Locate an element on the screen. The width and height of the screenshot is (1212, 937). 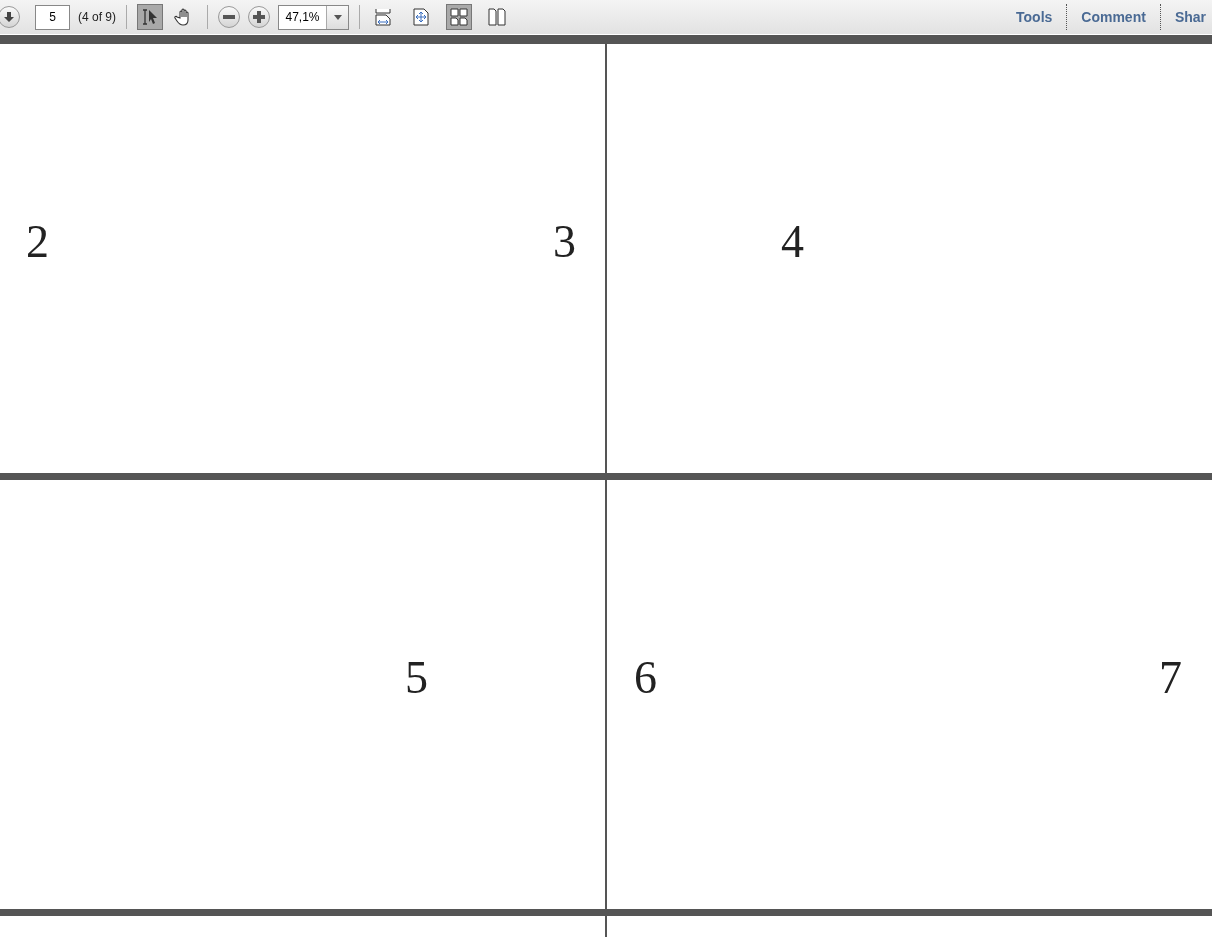
page-number: 5 is located at coordinates (416, 678).